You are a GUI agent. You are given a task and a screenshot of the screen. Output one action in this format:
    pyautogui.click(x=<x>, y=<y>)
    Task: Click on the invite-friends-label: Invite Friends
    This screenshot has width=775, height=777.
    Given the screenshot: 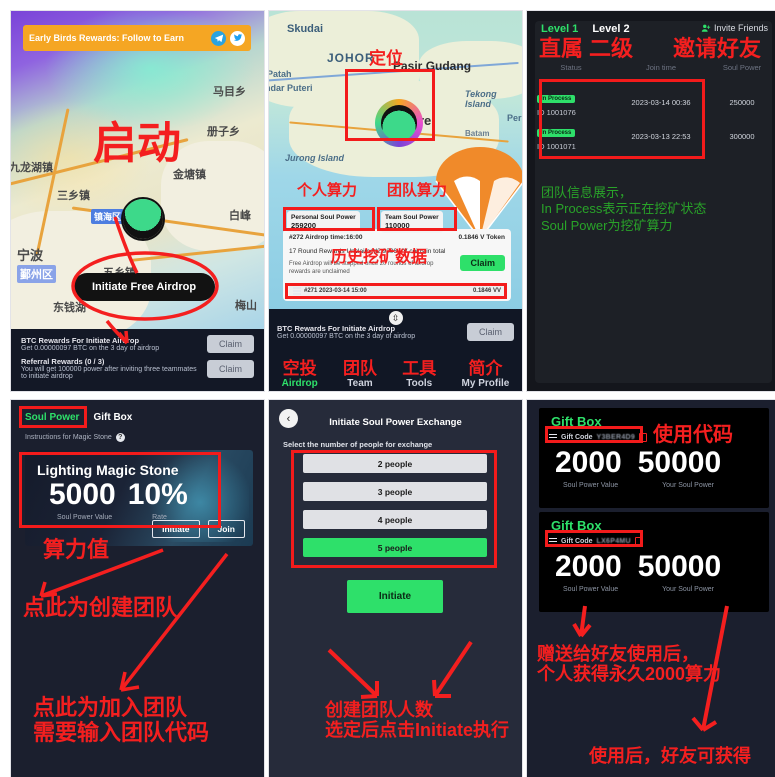 What is the action you would take?
    pyautogui.click(x=740, y=28)
    